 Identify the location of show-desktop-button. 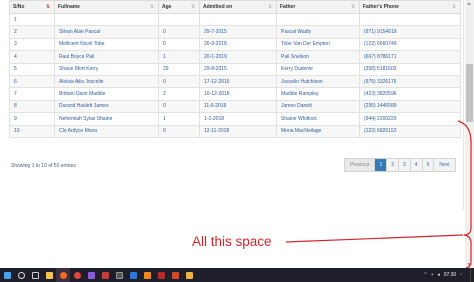
(472, 275).